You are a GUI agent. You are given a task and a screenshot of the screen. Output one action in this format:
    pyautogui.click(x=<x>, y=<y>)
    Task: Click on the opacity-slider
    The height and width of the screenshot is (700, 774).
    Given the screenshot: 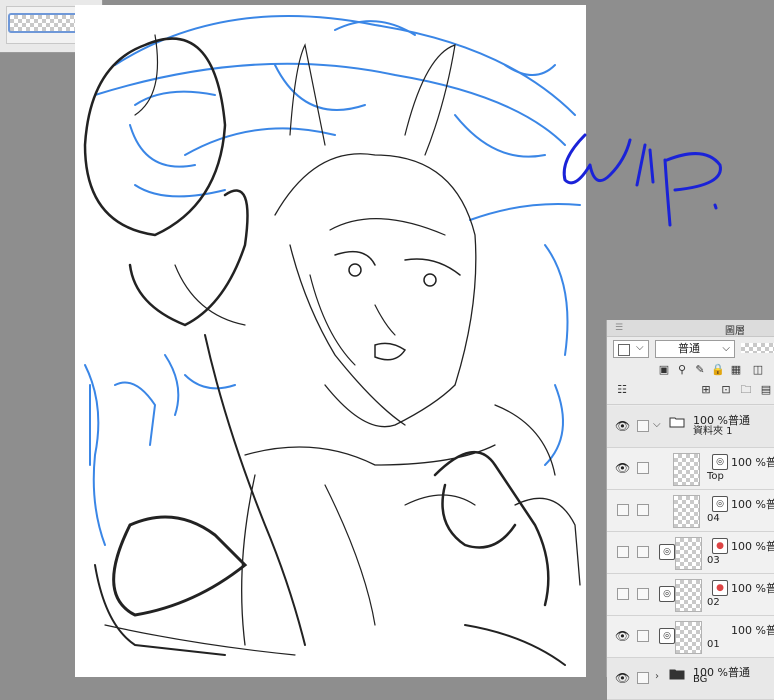 What is the action you would take?
    pyautogui.click(x=757, y=348)
    